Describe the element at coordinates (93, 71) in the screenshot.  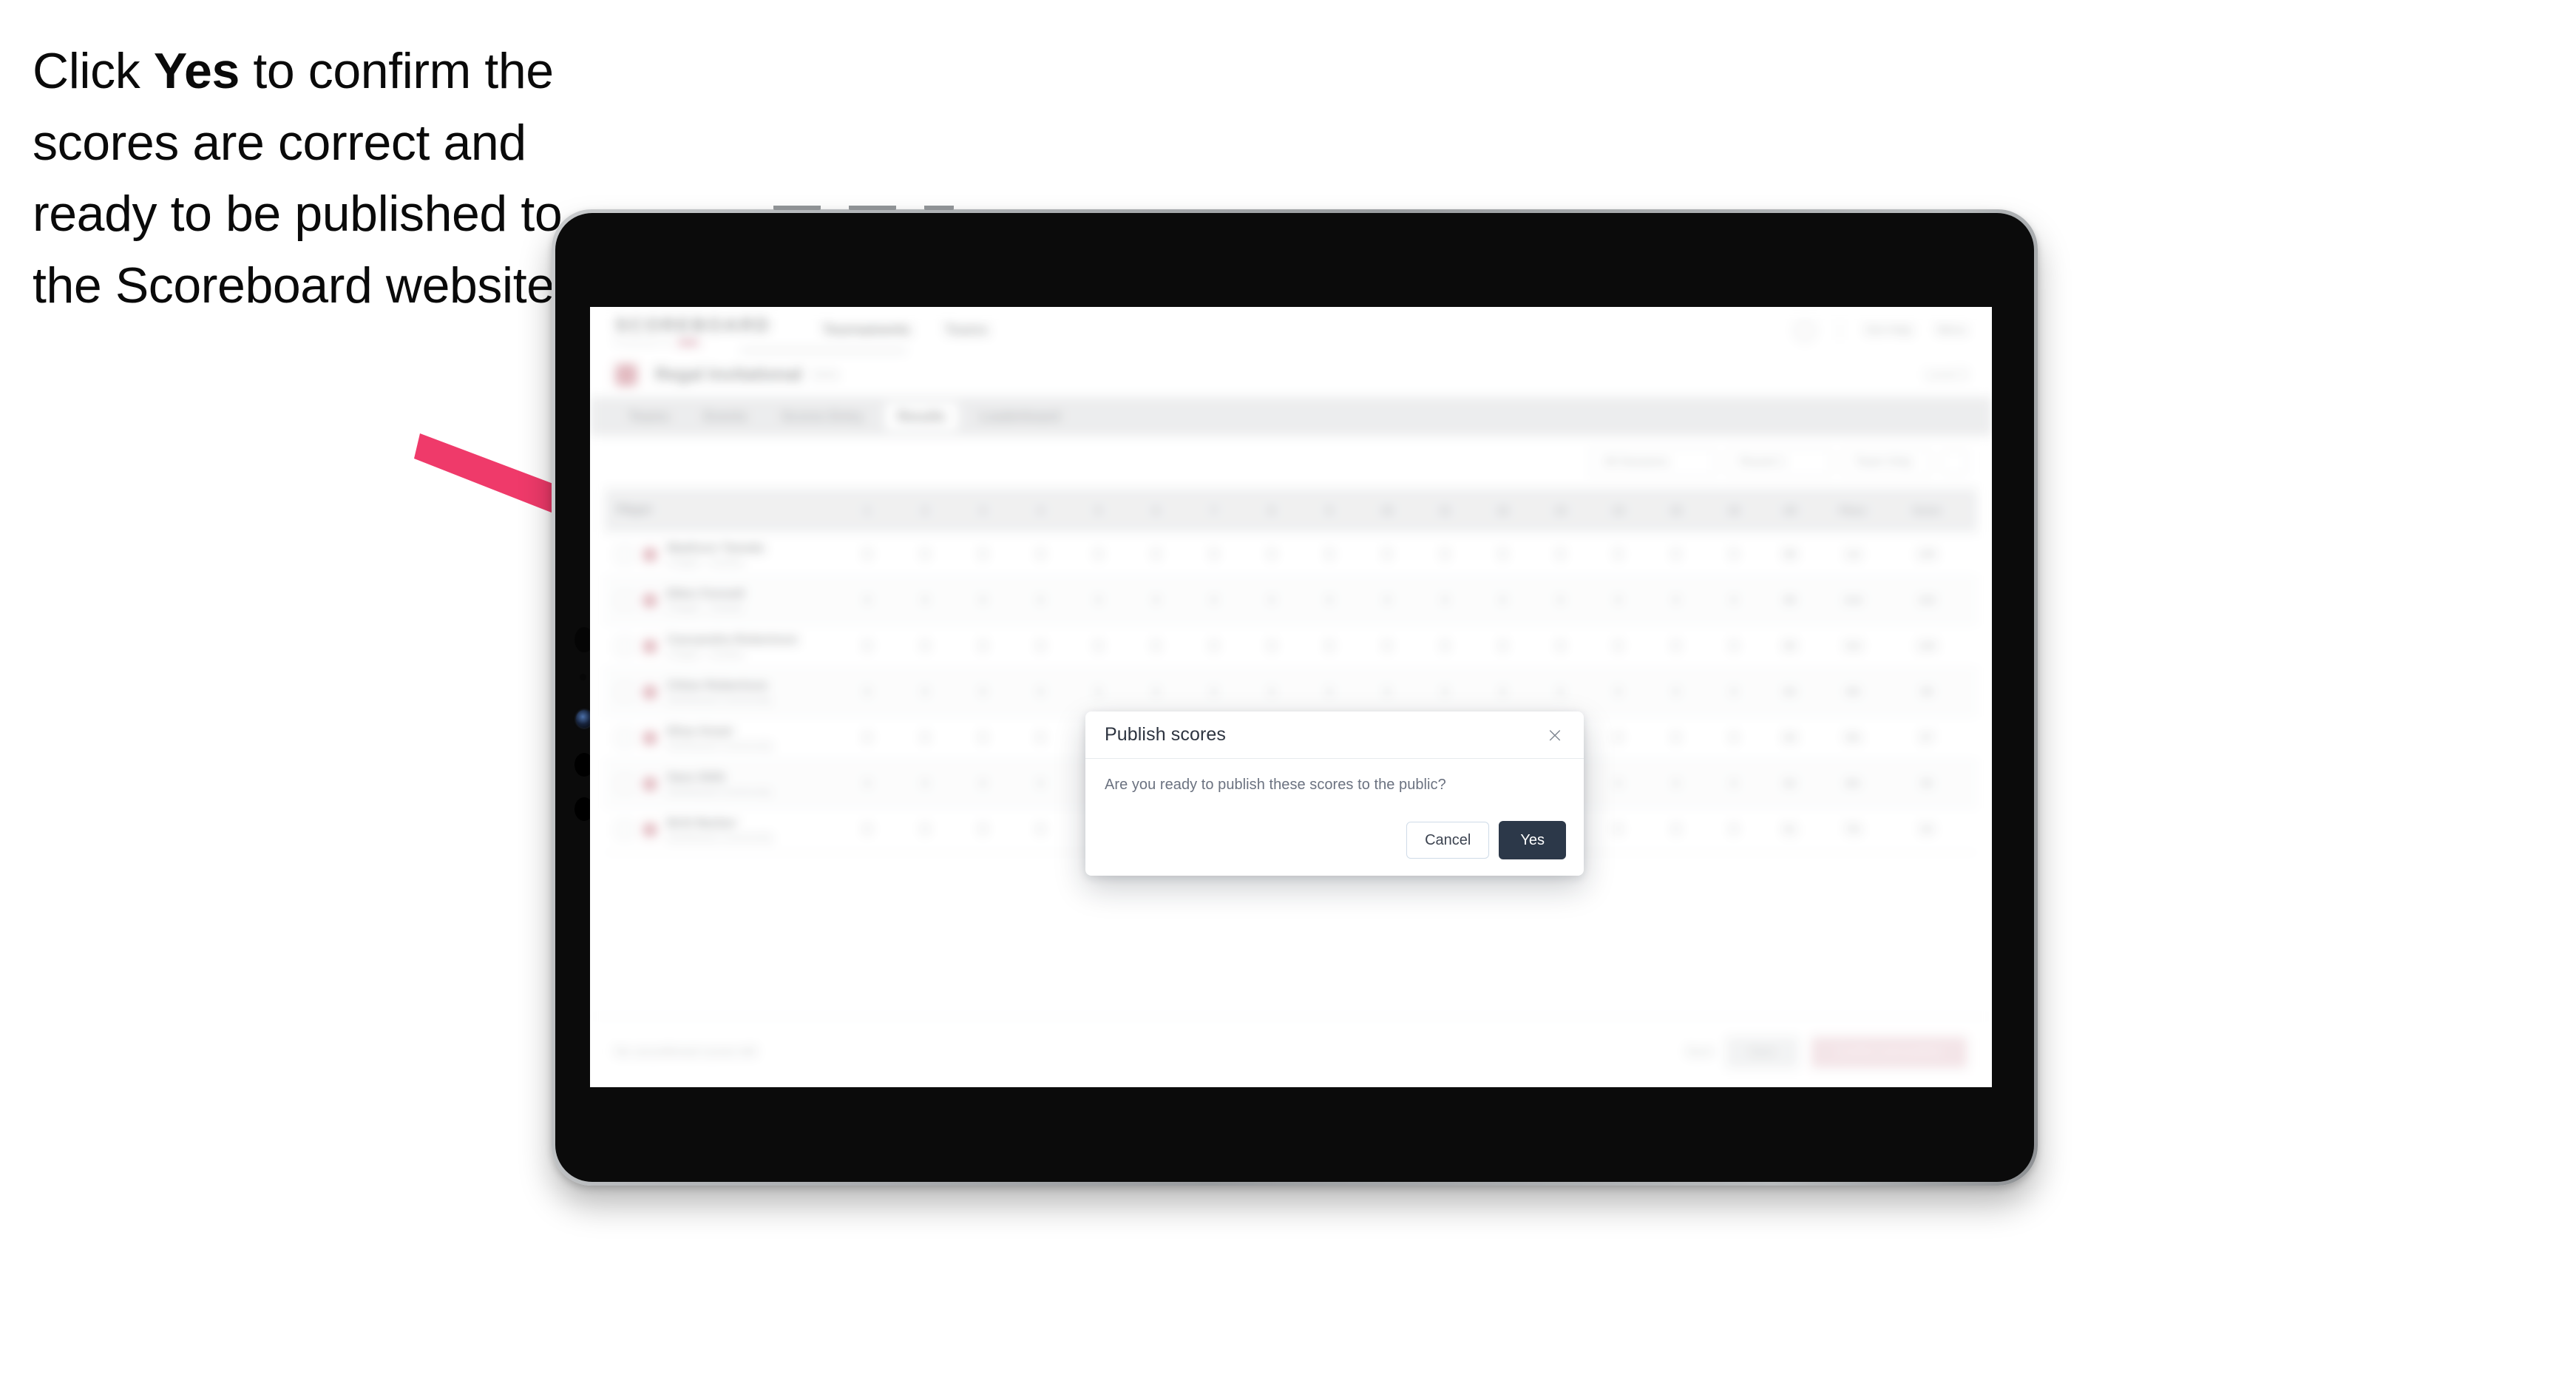
I see `instruction-prefix: Click` at that location.